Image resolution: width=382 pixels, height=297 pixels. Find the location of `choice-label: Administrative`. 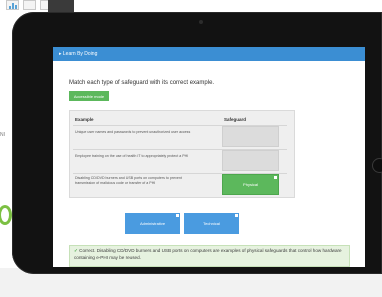

choice-label: Administrative is located at coordinates (152, 223).